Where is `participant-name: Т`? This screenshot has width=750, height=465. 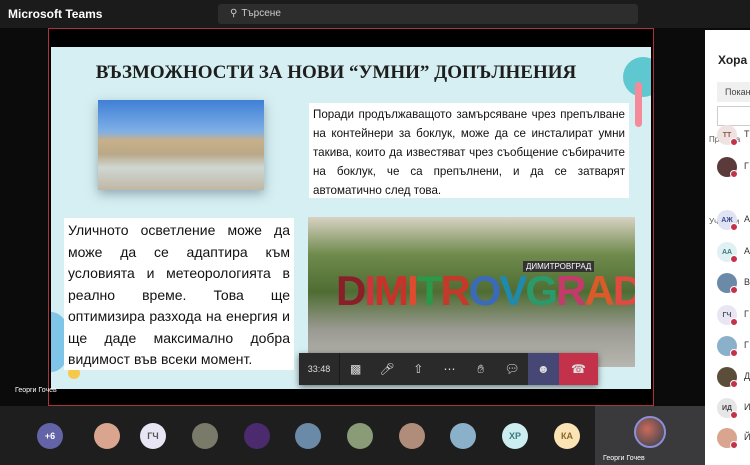 participant-name: Т is located at coordinates (747, 134).